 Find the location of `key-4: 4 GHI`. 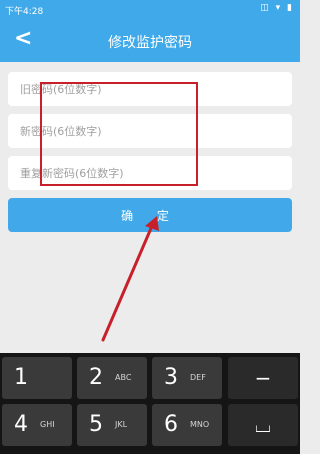

key-4: 4 GHI is located at coordinates (37, 425).